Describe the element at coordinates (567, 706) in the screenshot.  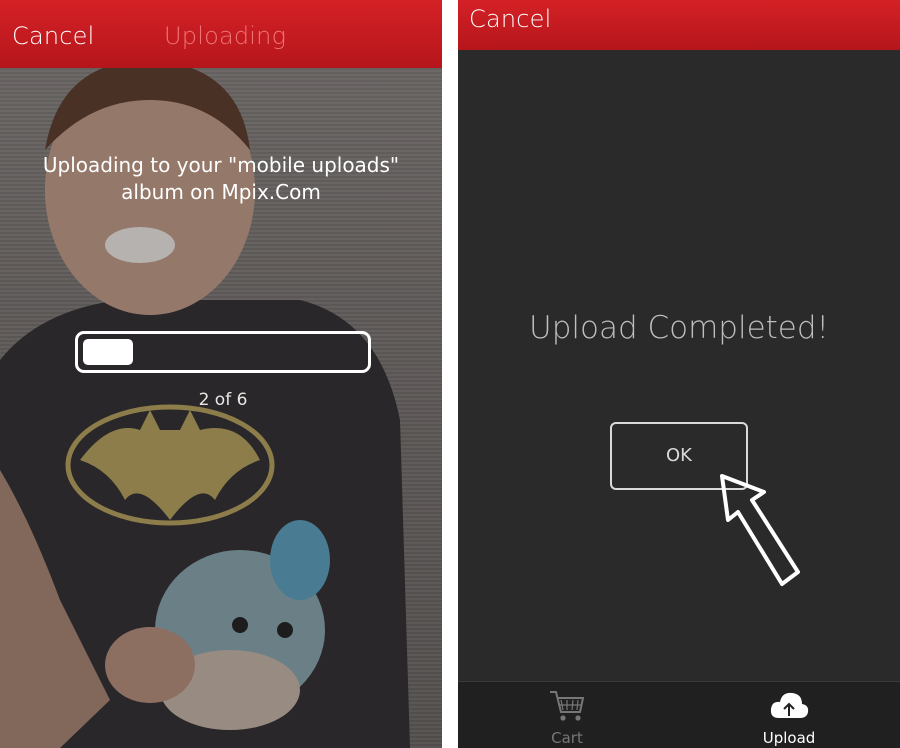
I see `cart-icon` at that location.